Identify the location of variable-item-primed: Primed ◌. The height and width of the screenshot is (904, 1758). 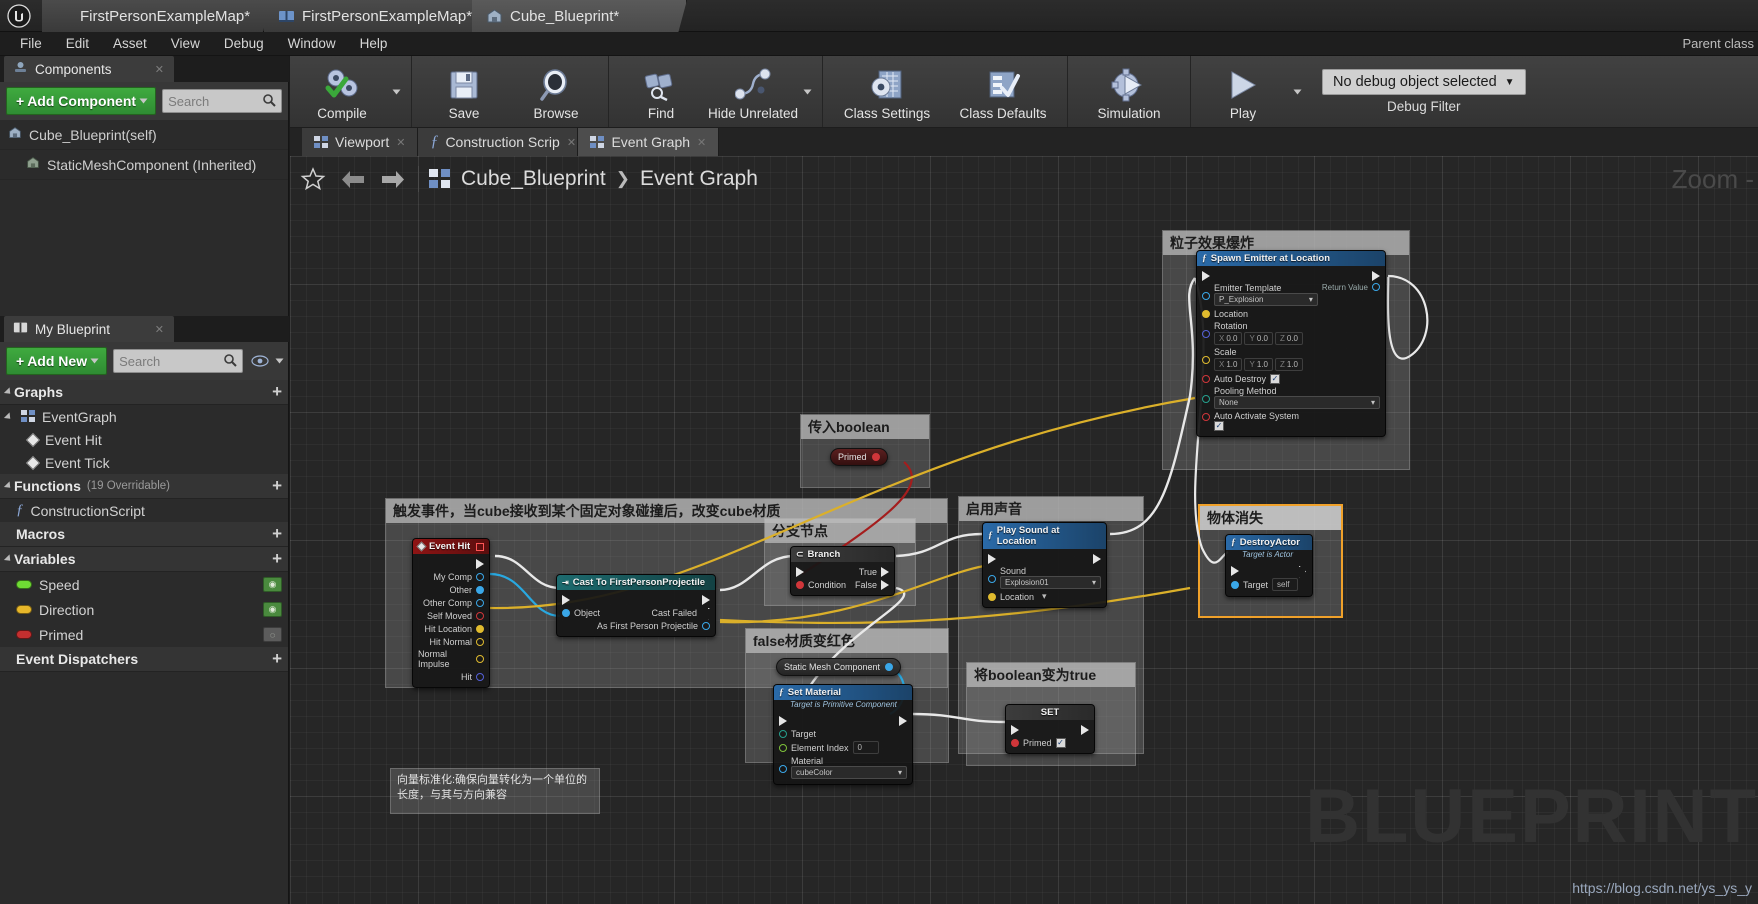
(144, 634).